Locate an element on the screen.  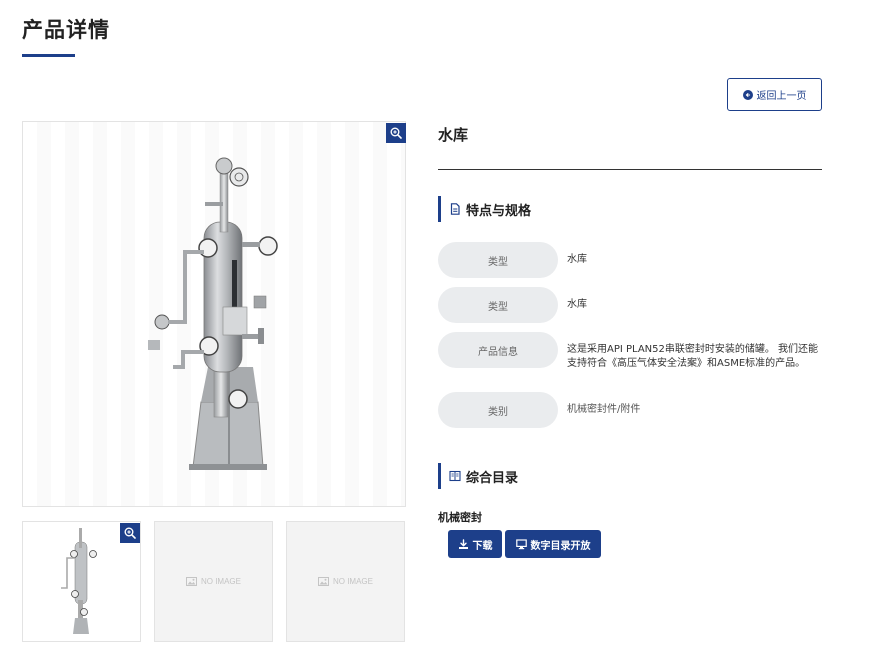
document-icon is located at coordinates (455, 209).